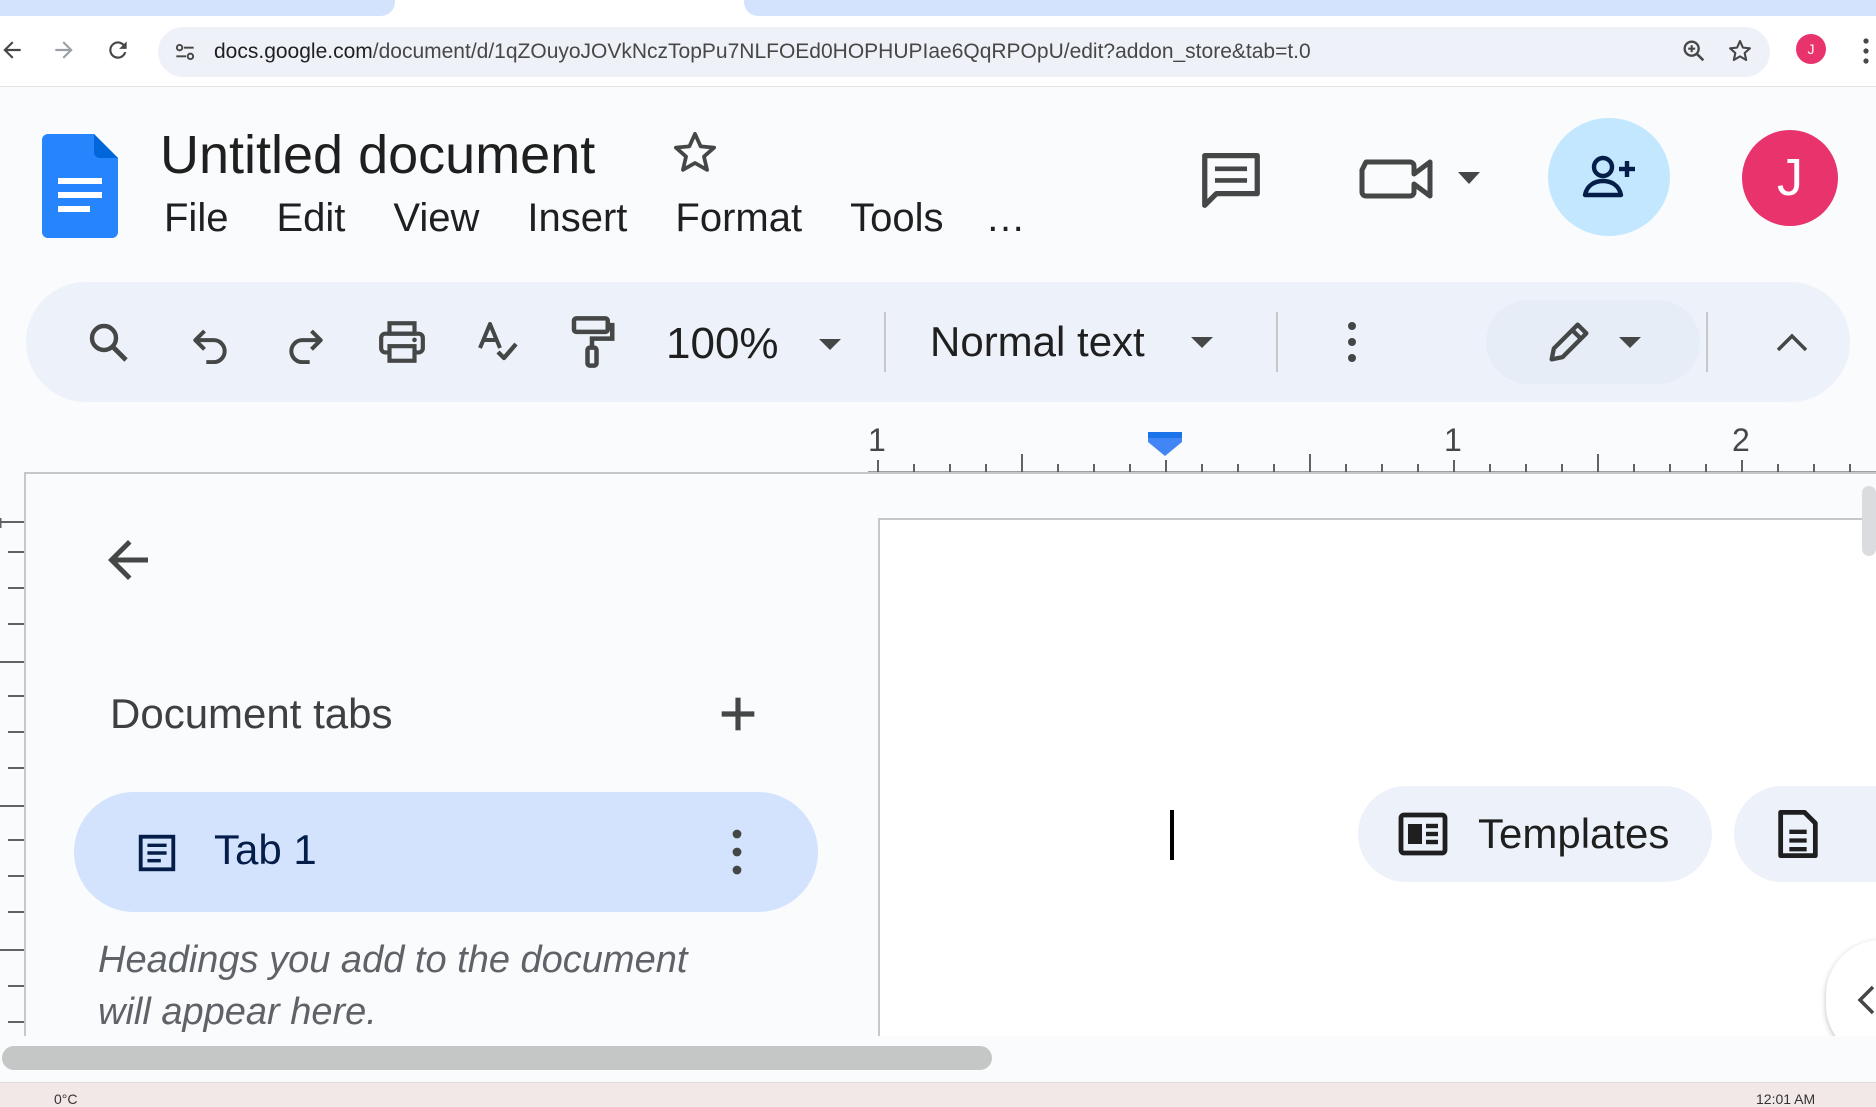 This screenshot has height=1107, width=1876. What do you see at coordinates (497, 1058) in the screenshot?
I see `horizontal-scrollbar` at bounding box center [497, 1058].